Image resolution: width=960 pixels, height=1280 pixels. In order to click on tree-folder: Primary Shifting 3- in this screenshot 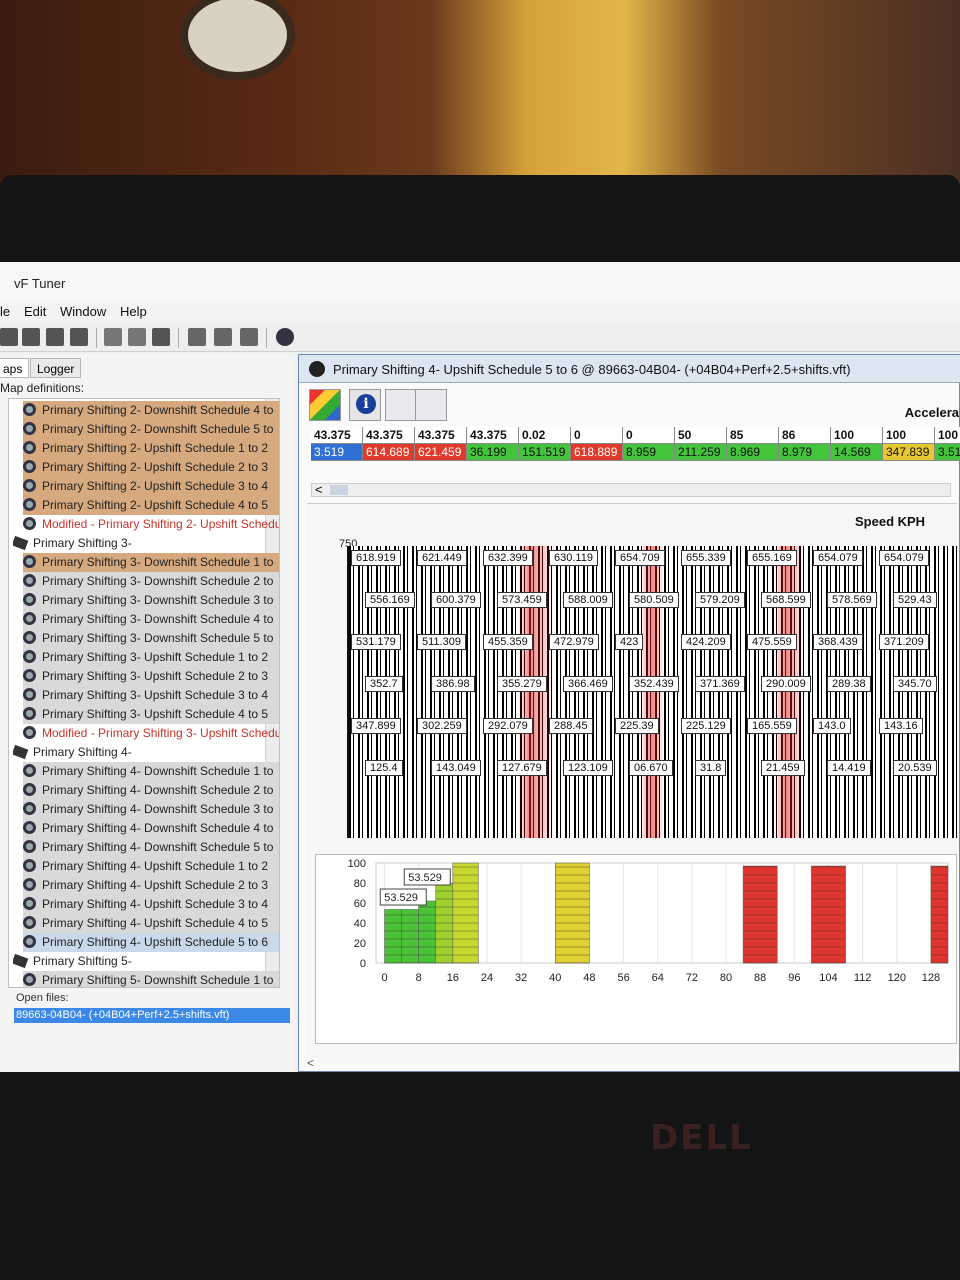, I will do `click(144, 543)`.